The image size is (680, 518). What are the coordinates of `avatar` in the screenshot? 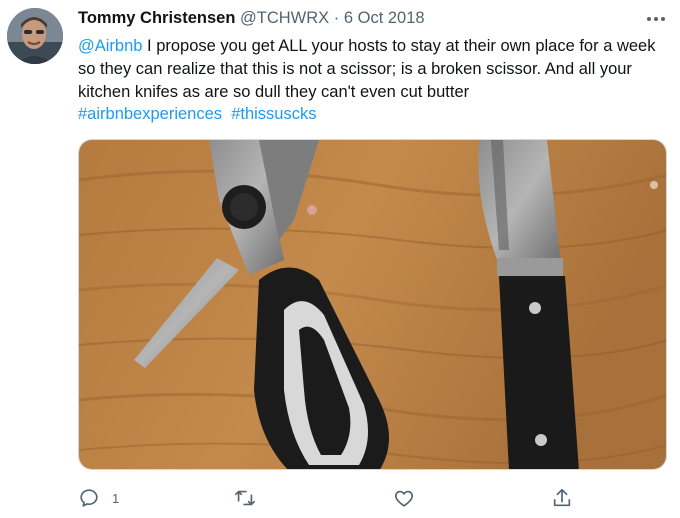 It's located at (35, 36).